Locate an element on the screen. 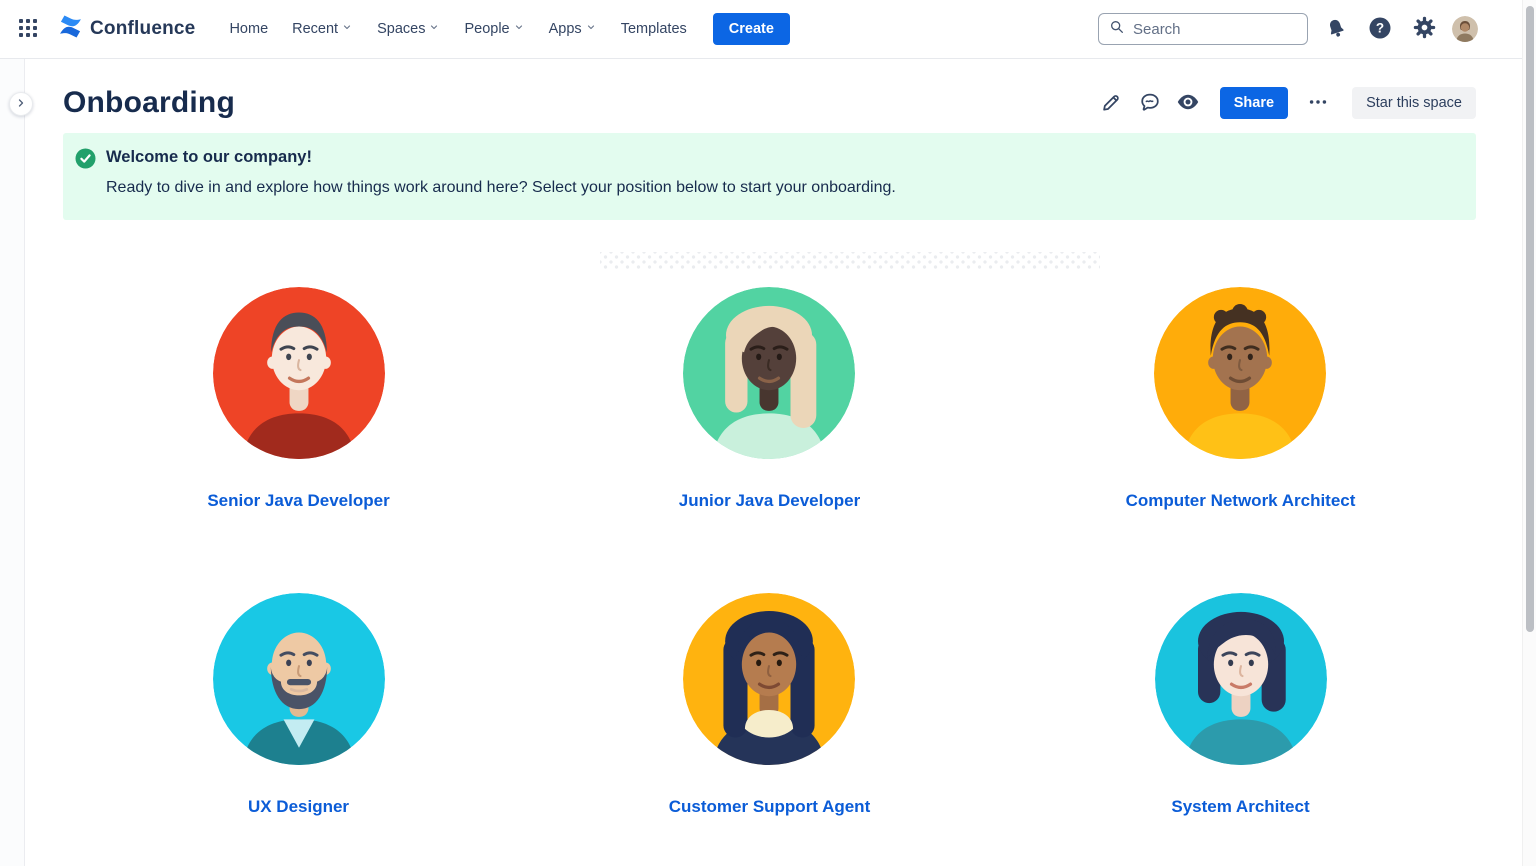 The image size is (1536, 866). pencil-icon is located at coordinates (1112, 103).